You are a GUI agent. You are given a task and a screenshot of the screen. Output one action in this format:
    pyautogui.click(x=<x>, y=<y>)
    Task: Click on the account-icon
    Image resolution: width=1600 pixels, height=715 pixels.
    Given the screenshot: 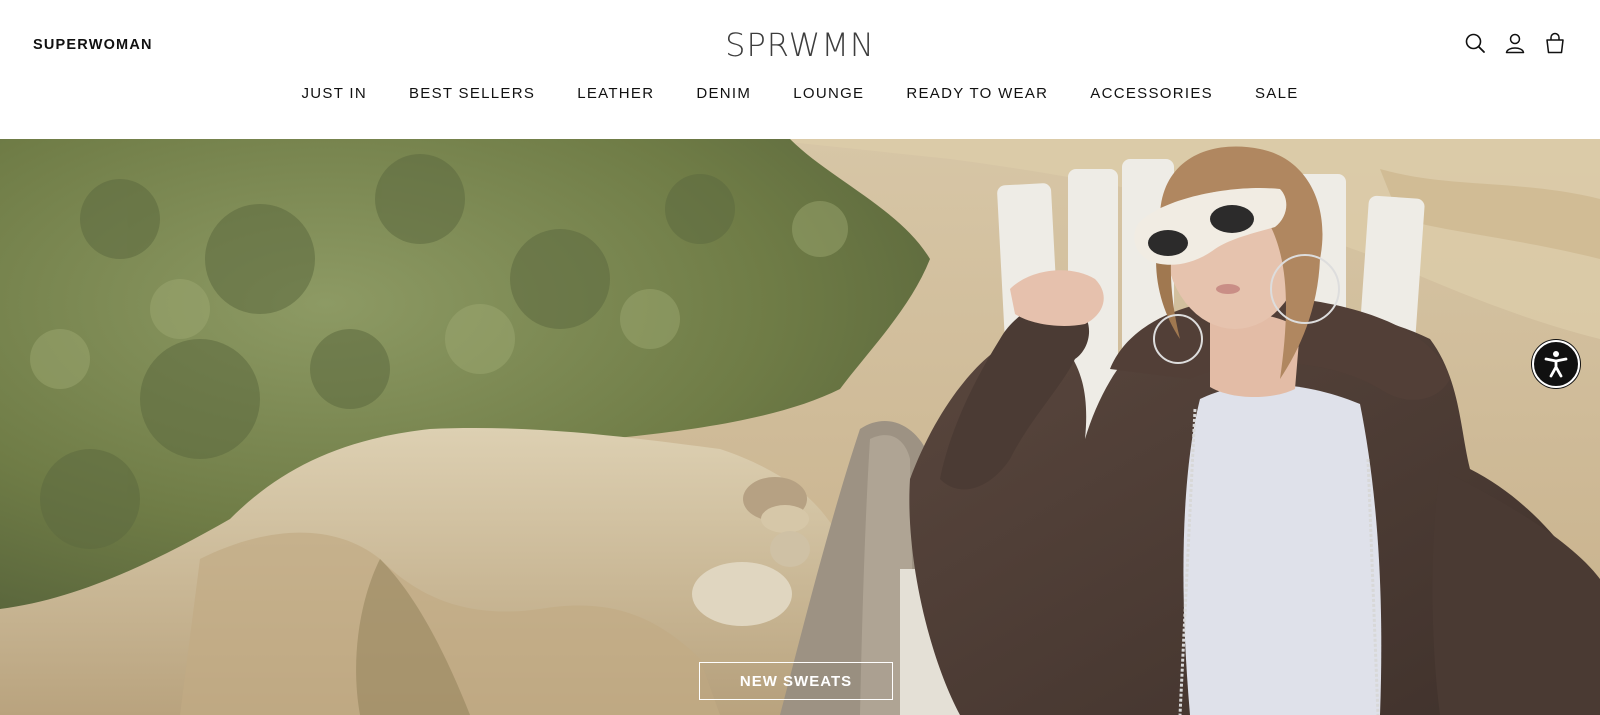 What is the action you would take?
    pyautogui.click(x=1515, y=43)
    